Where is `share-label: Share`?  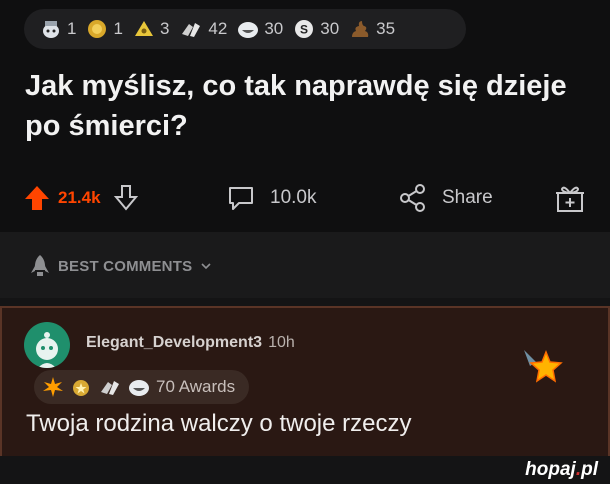 share-label: Share is located at coordinates (467, 197).